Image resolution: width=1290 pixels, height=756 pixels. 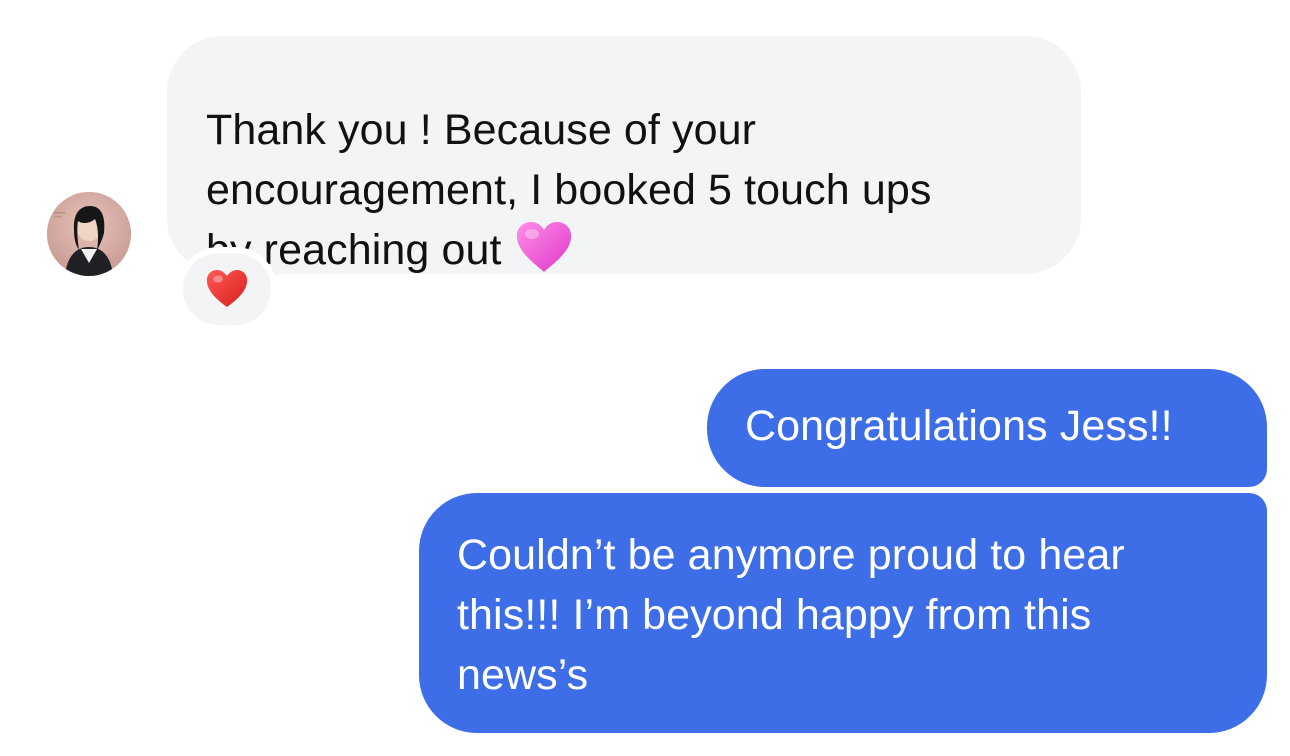 What do you see at coordinates (622, 250) in the screenshot?
I see `message-text-line: by reaching out` at bounding box center [622, 250].